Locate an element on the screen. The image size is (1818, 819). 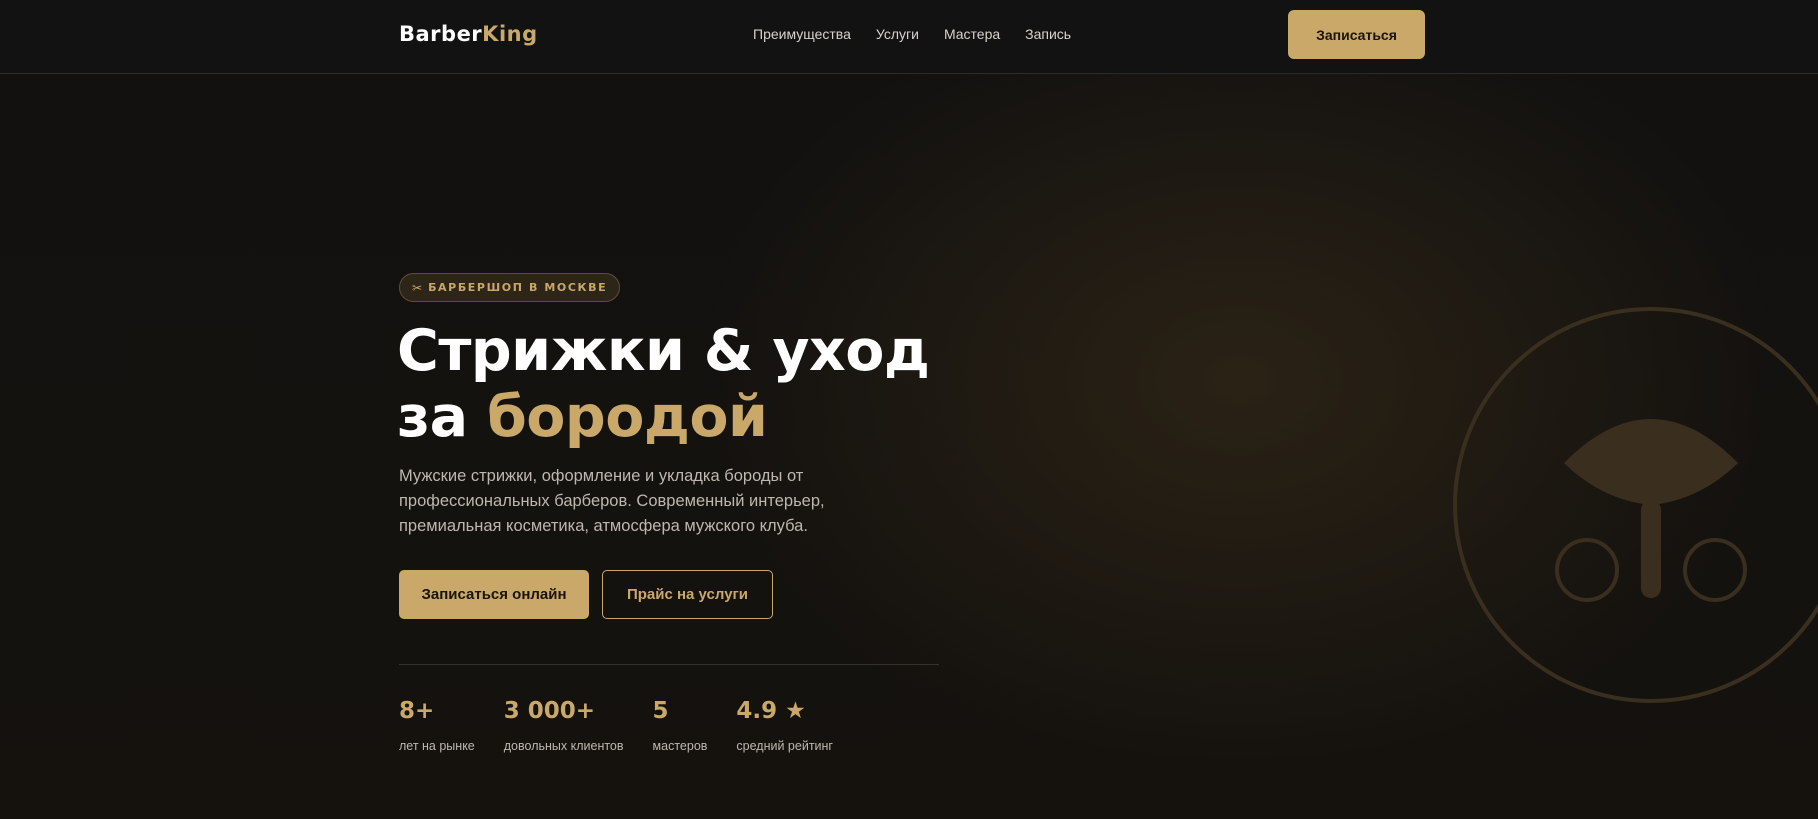
price-list-button: Прайс на услуги is located at coordinates (687, 594).